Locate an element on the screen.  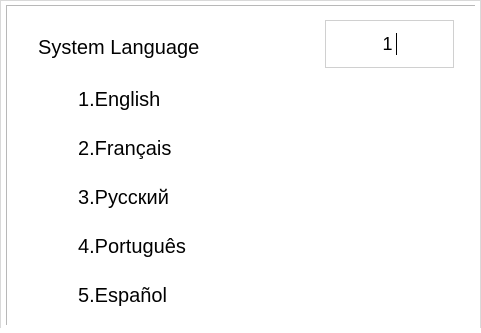
language-option-english: 1.English is located at coordinates (119, 100).